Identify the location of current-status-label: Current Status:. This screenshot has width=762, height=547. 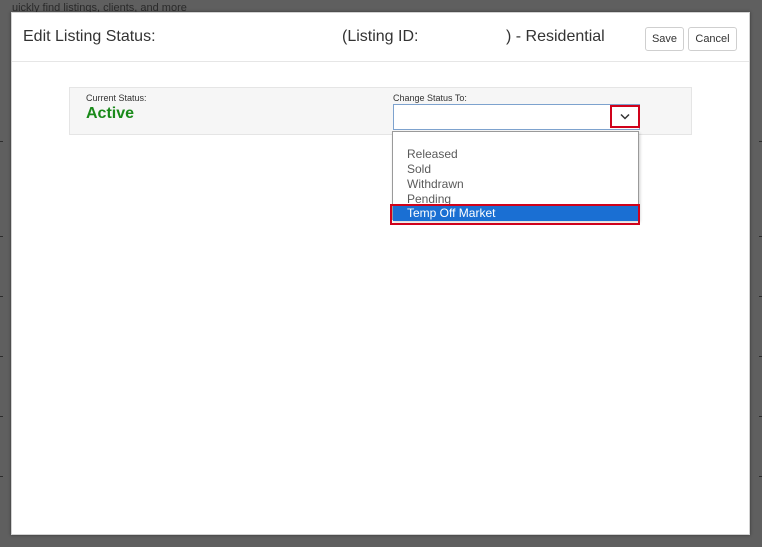
(116, 98).